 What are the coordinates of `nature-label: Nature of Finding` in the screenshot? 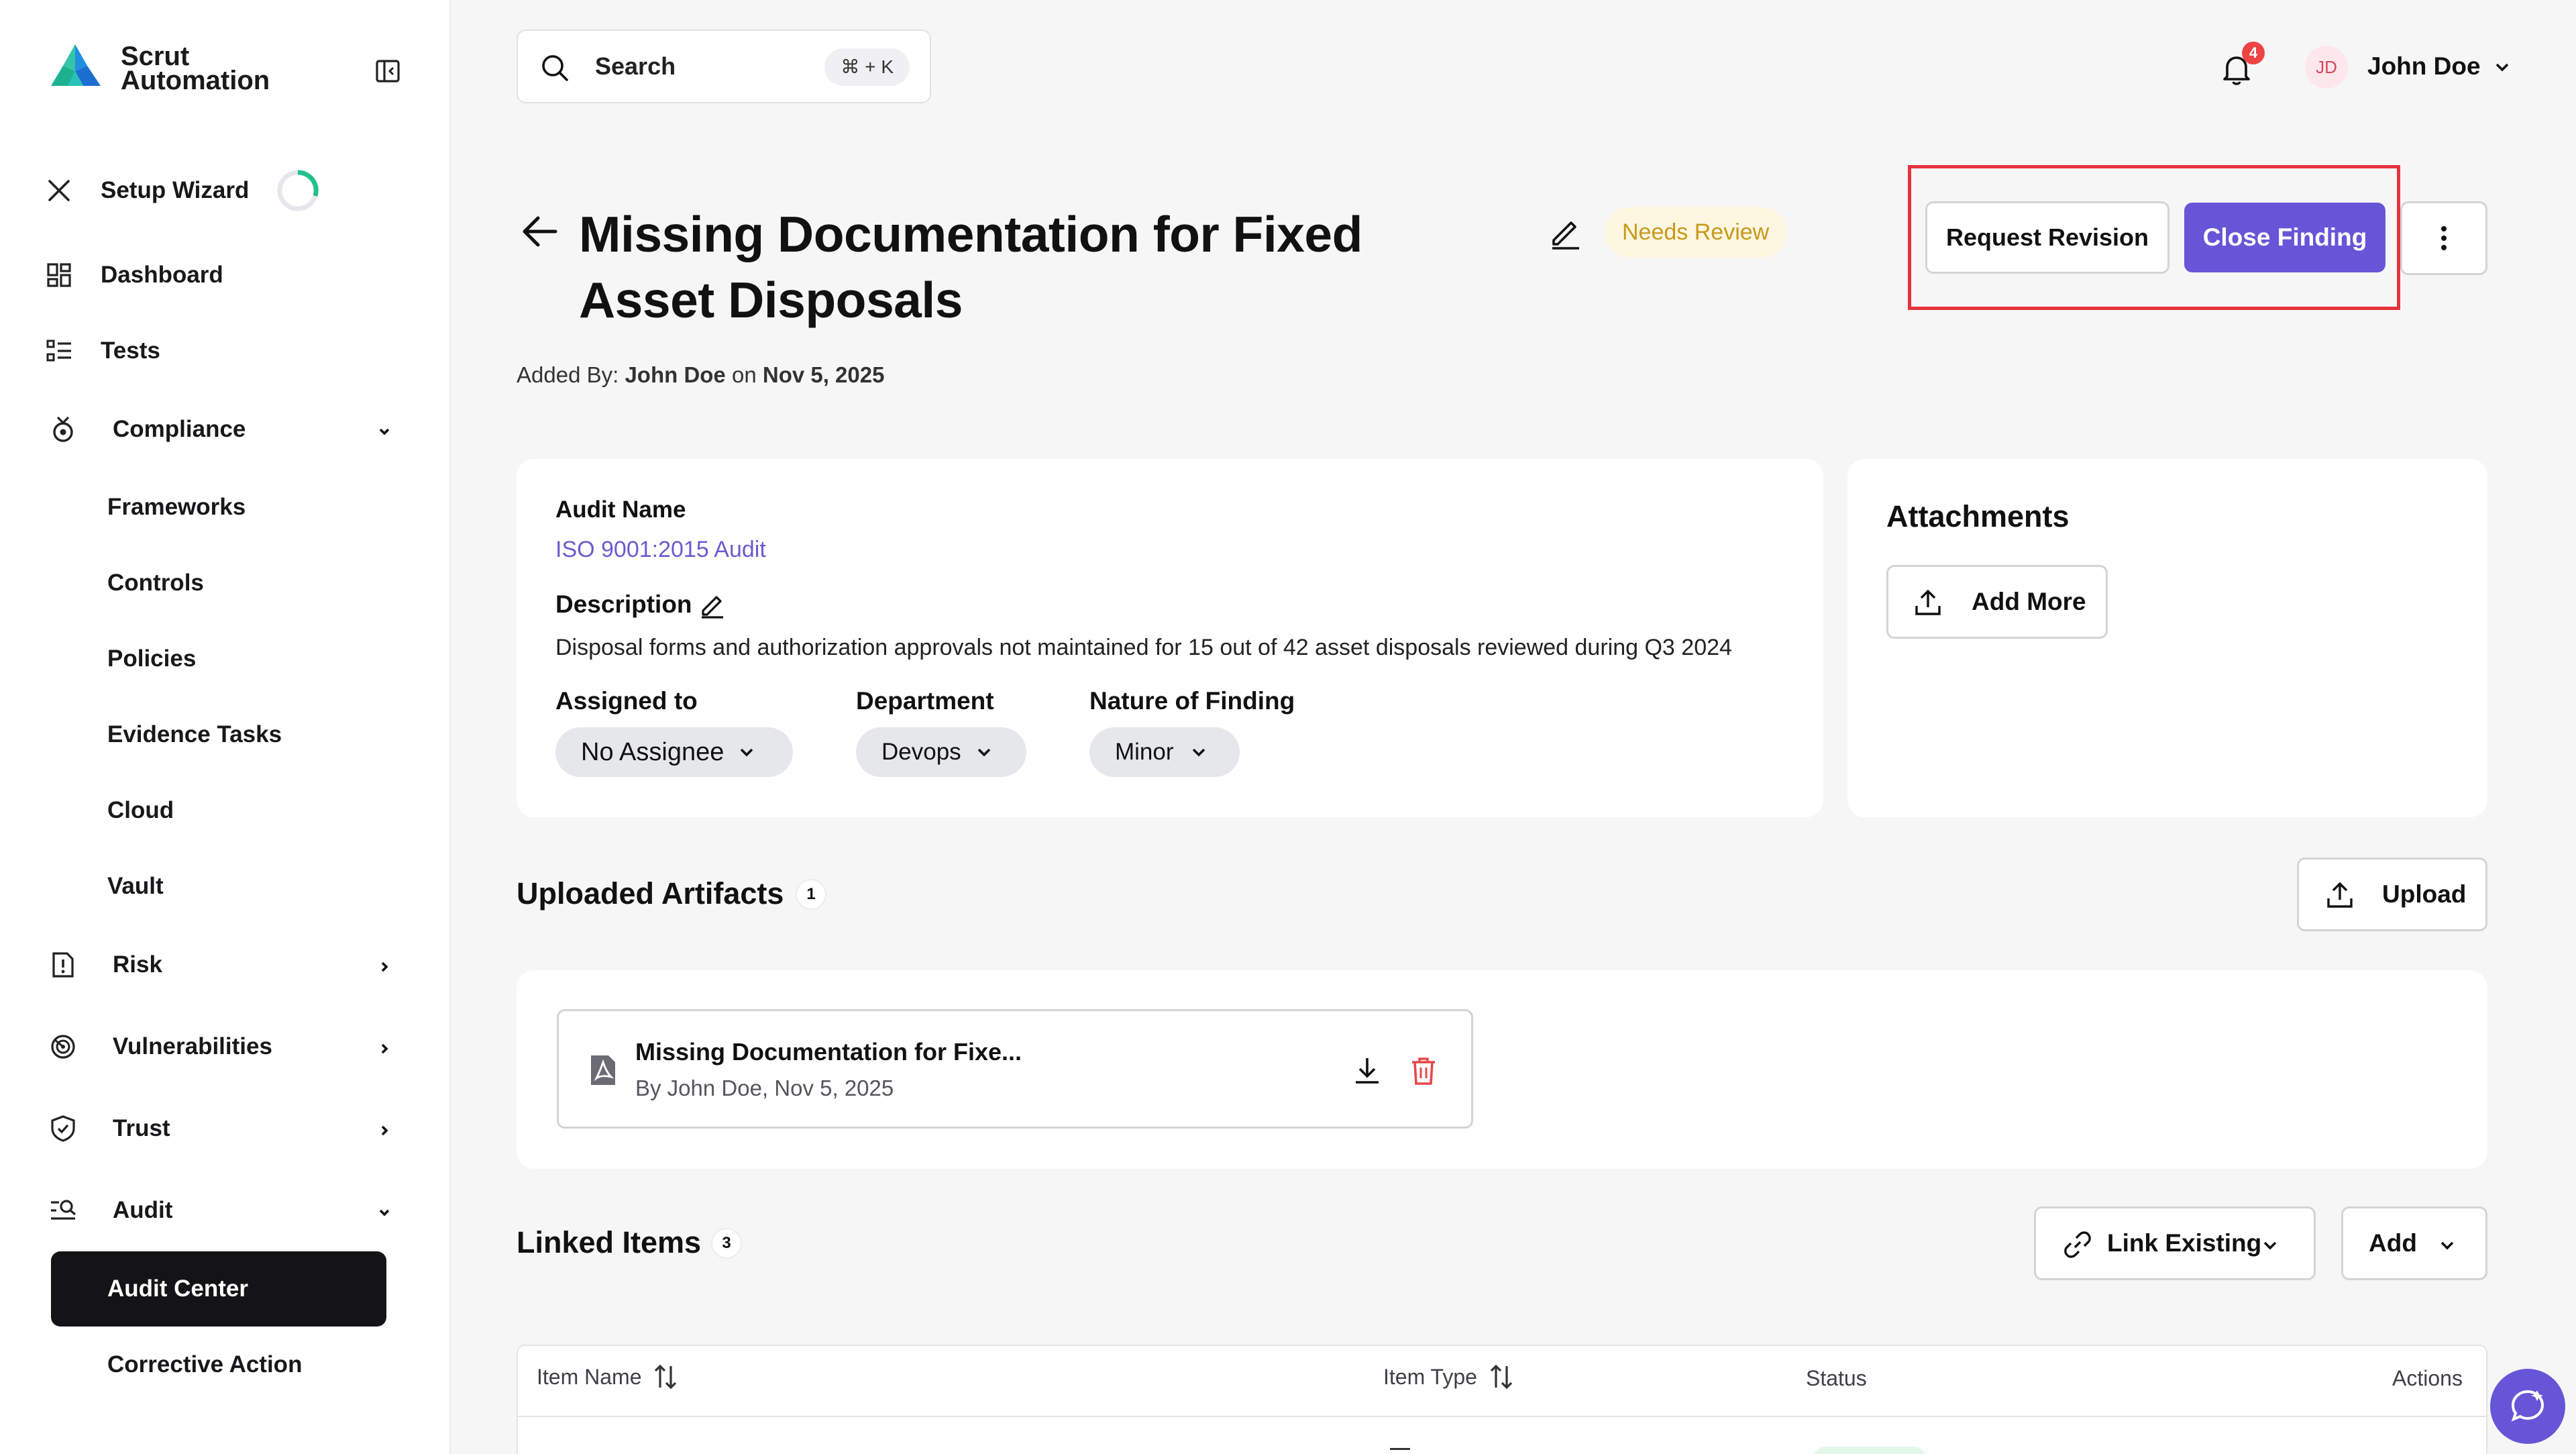 It's located at (1192, 701).